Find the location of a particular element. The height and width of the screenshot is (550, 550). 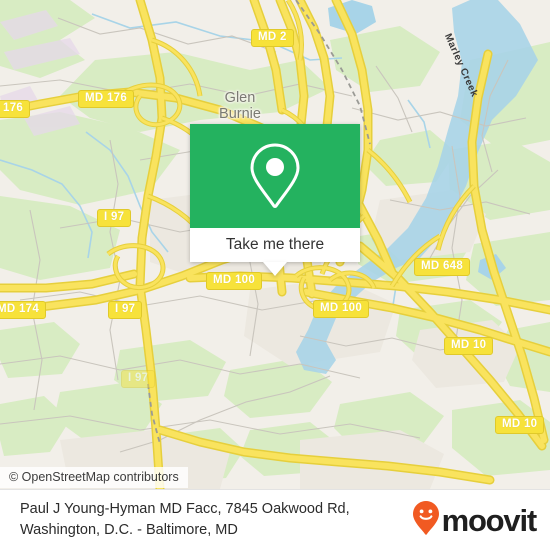

osm-attribution: © OpenStreetMap contributors is located at coordinates (94, 477).